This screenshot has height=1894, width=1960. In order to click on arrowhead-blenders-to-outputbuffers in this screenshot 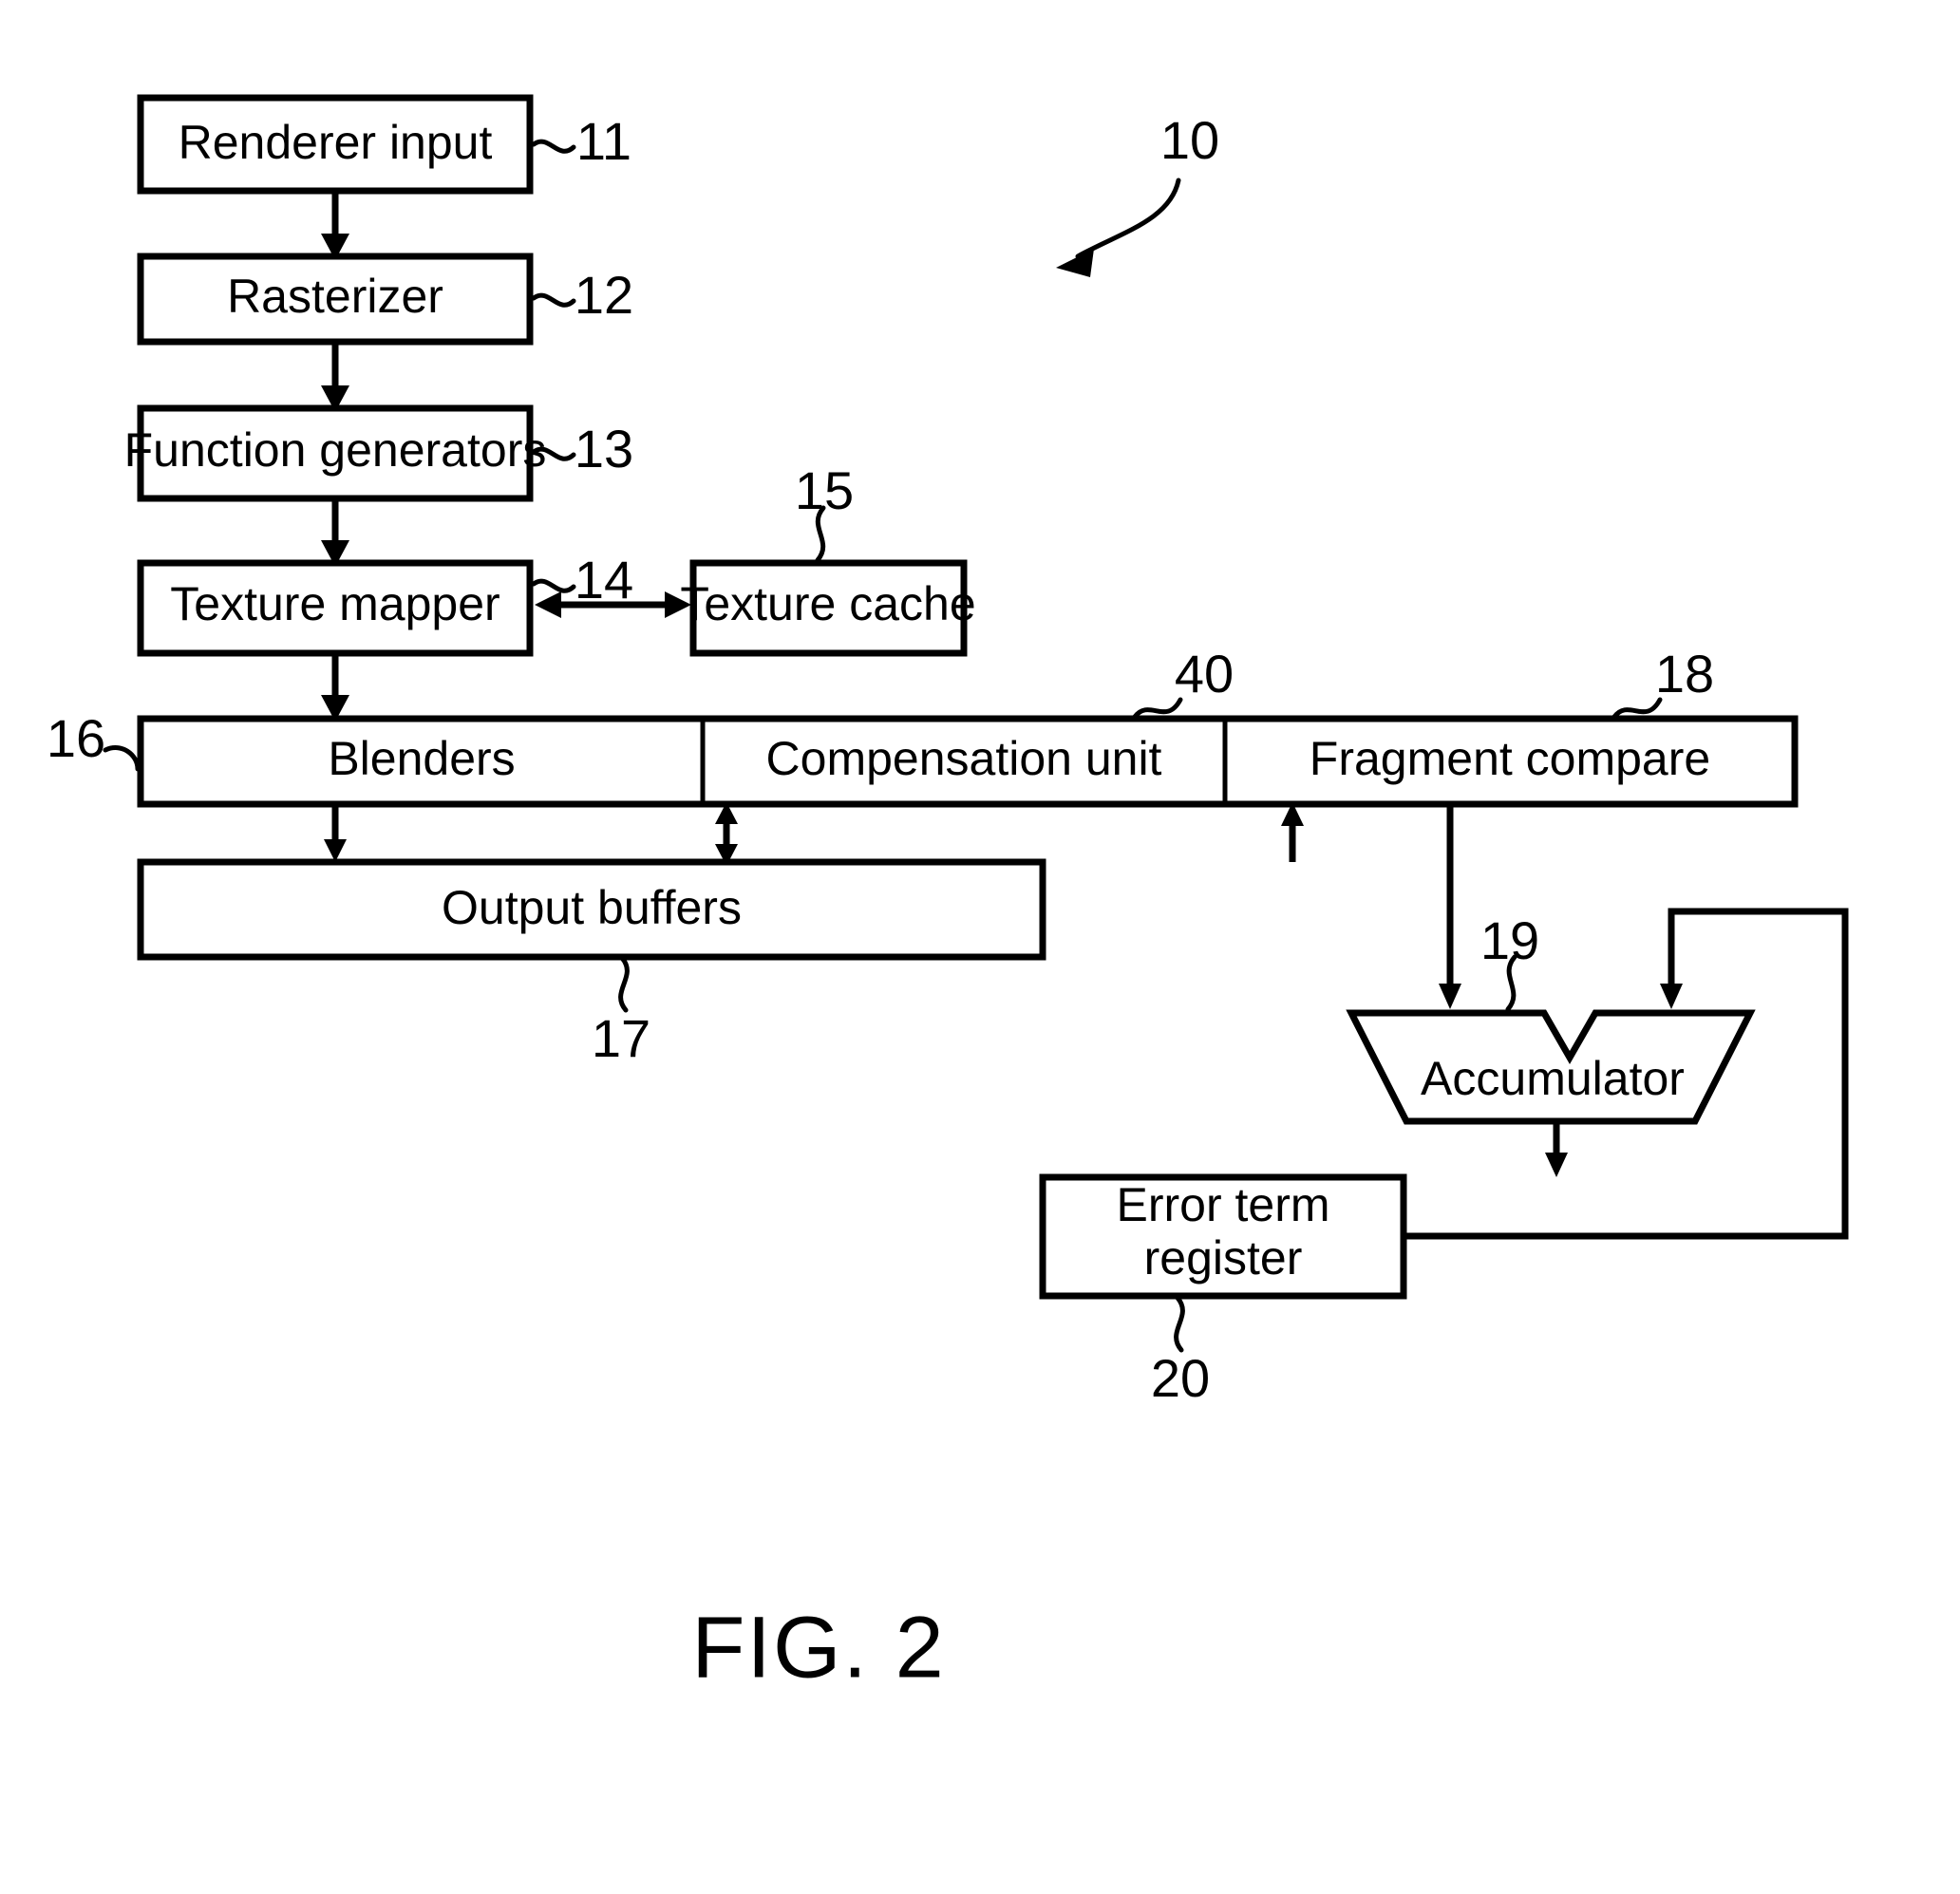, I will do `click(335, 850)`.